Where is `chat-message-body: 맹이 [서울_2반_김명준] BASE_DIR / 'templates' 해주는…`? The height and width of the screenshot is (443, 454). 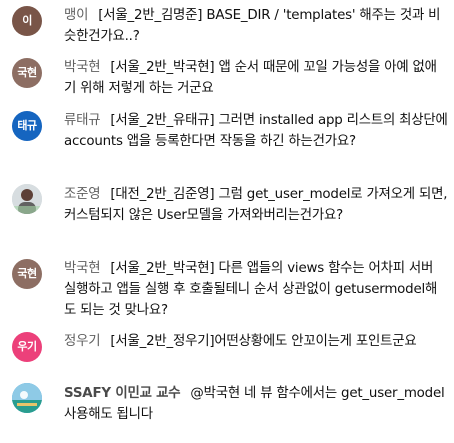
chat-message-body: 맹이 [서울_2반_김명준] BASE_DIR / 'templates' 해주는… is located at coordinates (256, 26).